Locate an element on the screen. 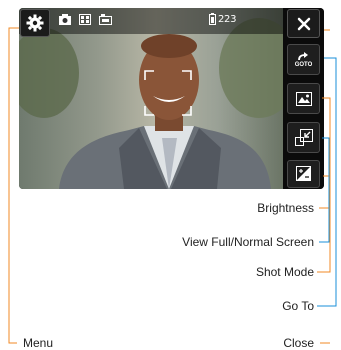  go-to-callout: Go To is located at coordinates (298, 306).